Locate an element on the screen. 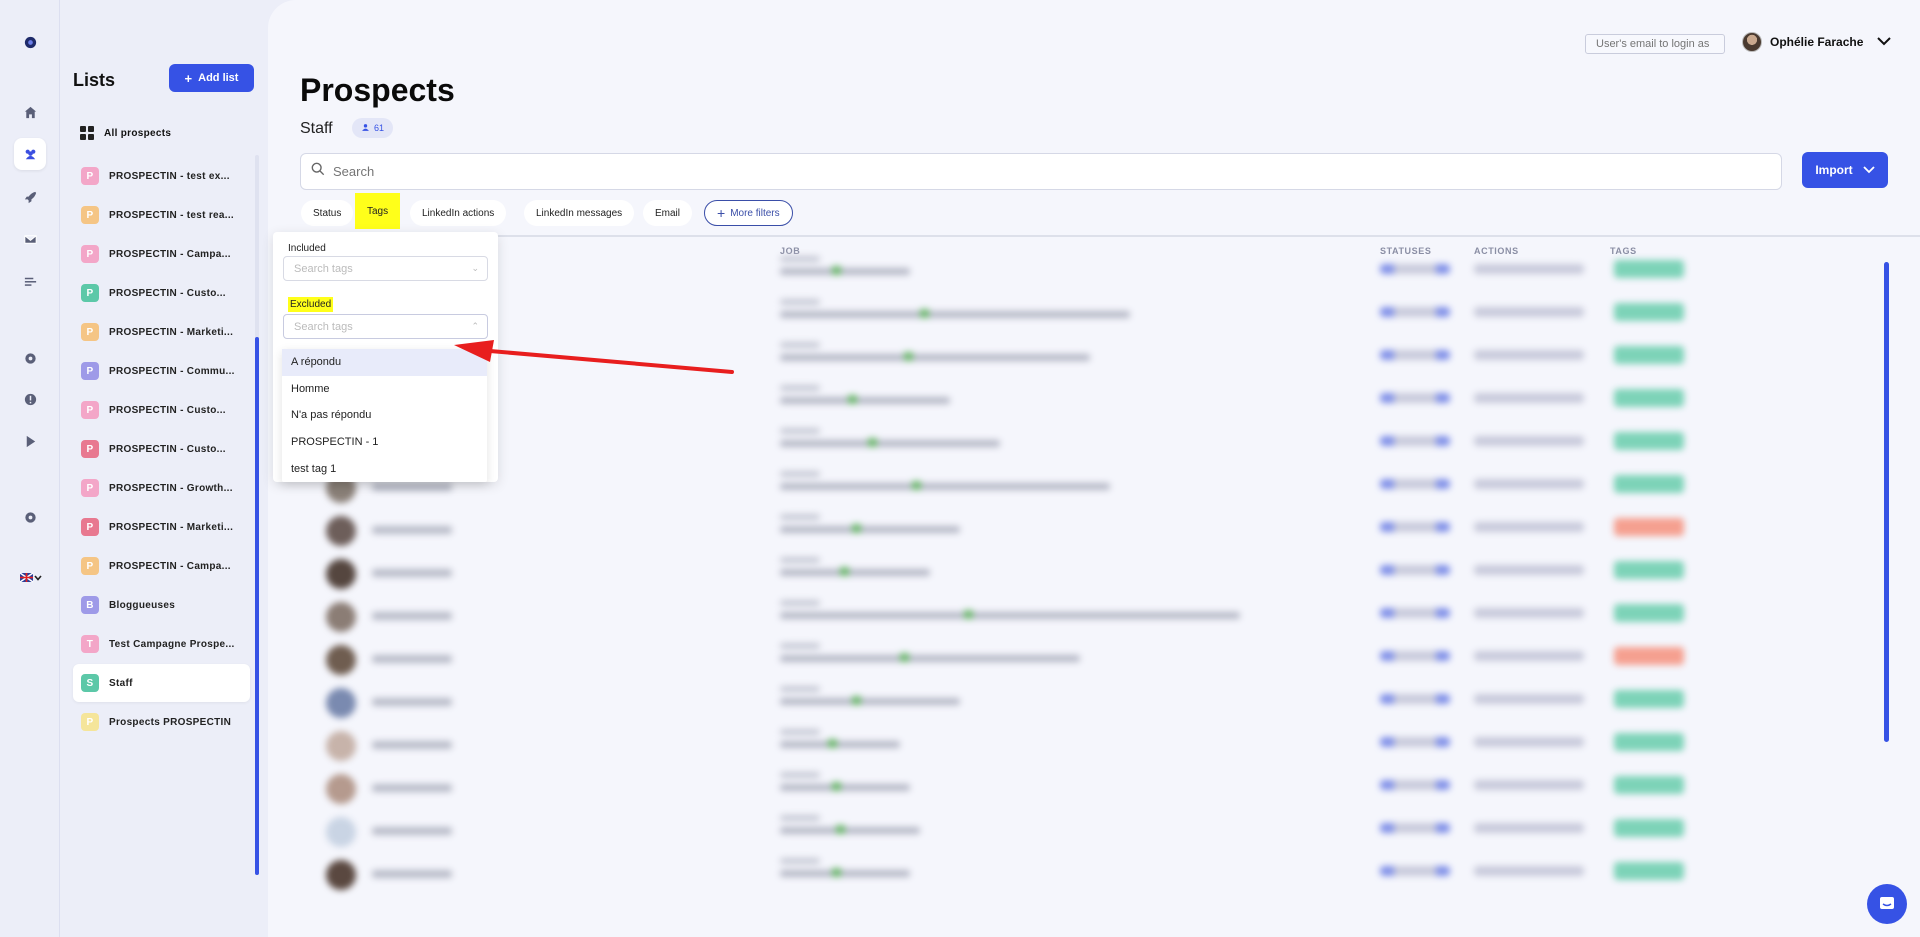 This screenshot has width=1920, height=937. admin-gear-icon is located at coordinates (30, 517).